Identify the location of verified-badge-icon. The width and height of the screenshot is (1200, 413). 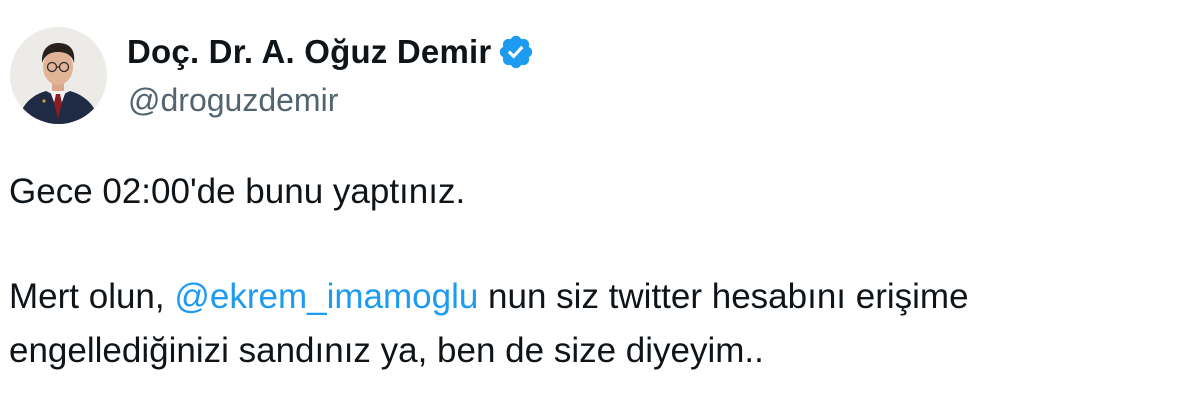
(516, 52).